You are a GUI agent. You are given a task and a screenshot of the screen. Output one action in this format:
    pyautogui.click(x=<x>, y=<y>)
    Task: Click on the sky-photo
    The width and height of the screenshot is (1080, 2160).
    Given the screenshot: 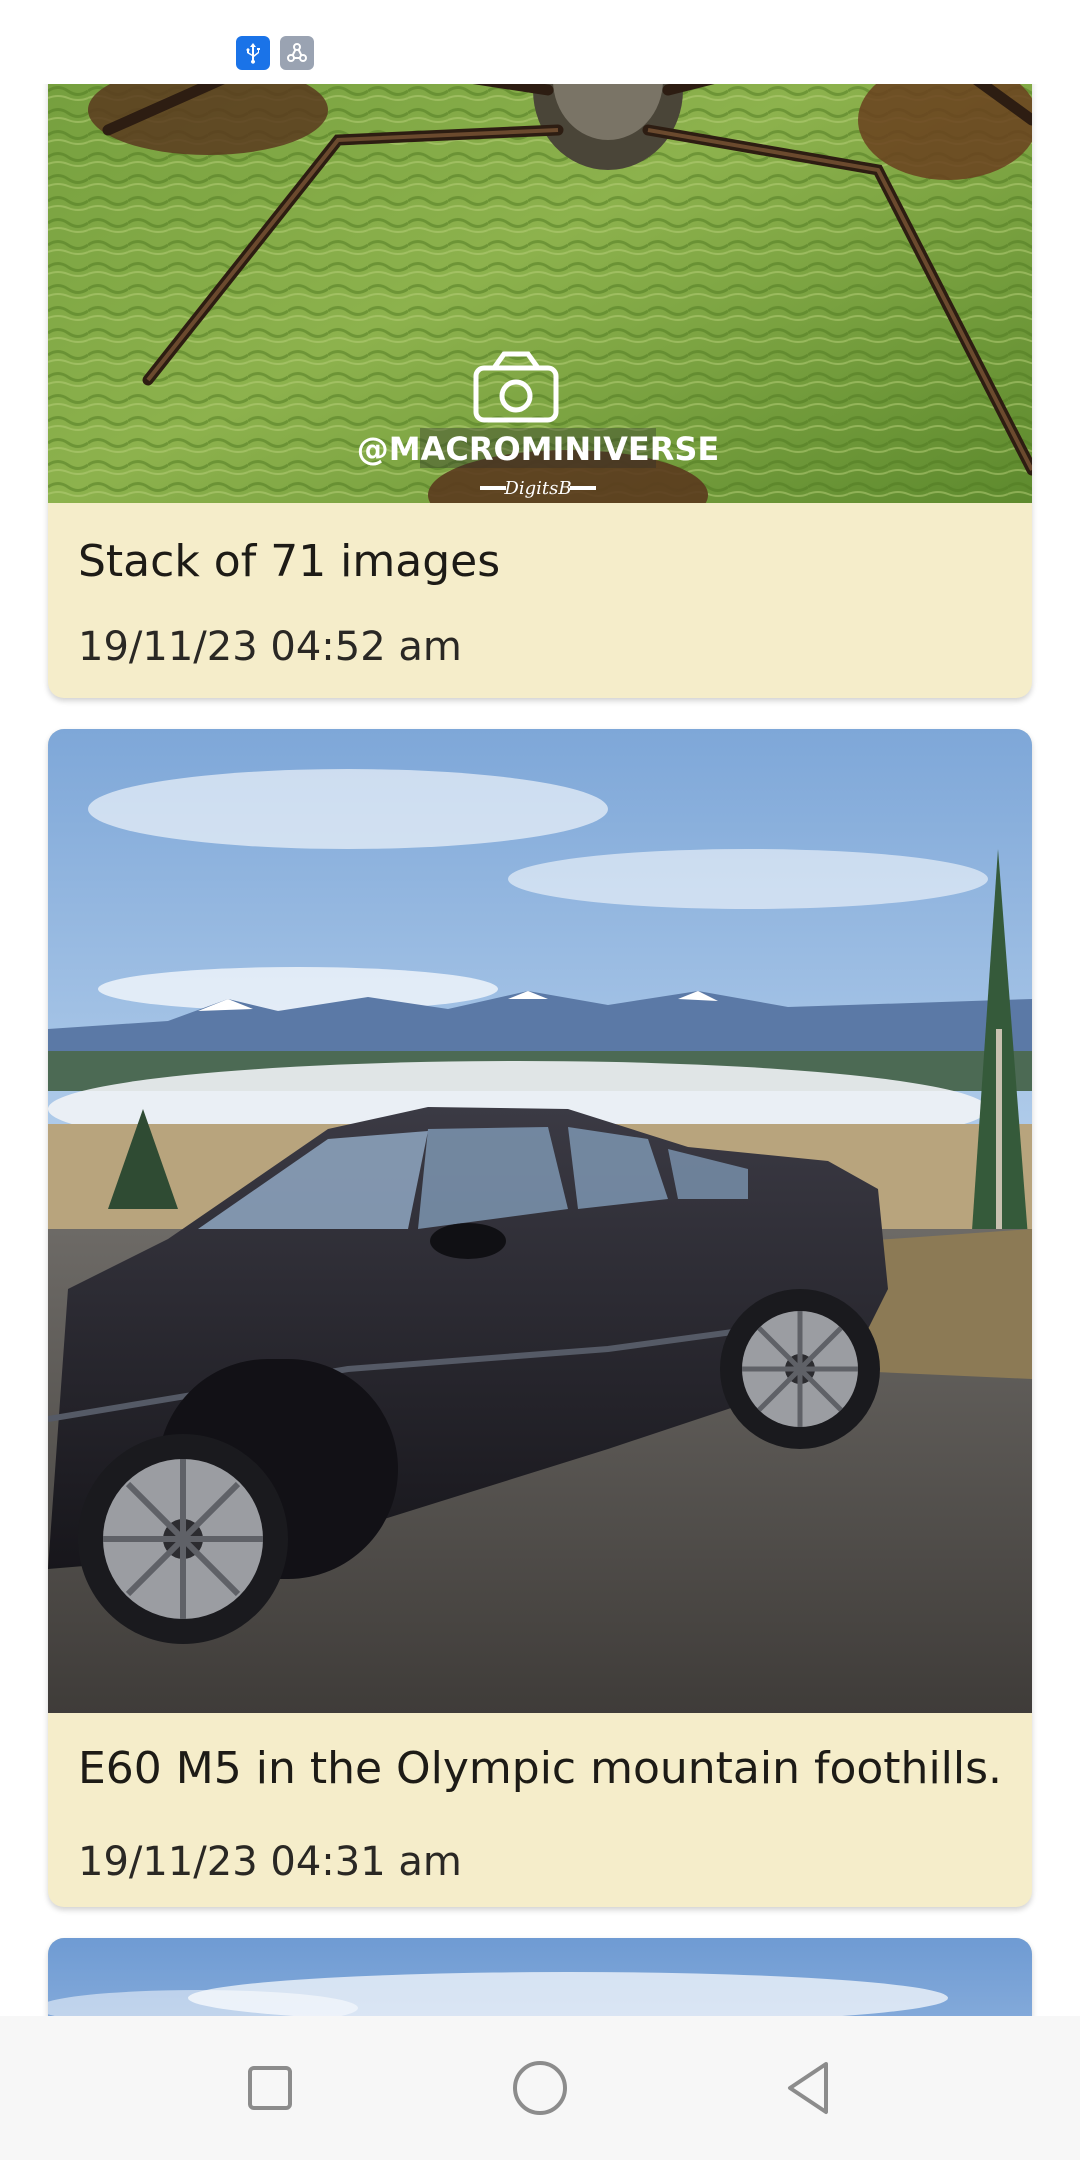 What is the action you would take?
    pyautogui.click(x=540, y=1977)
    